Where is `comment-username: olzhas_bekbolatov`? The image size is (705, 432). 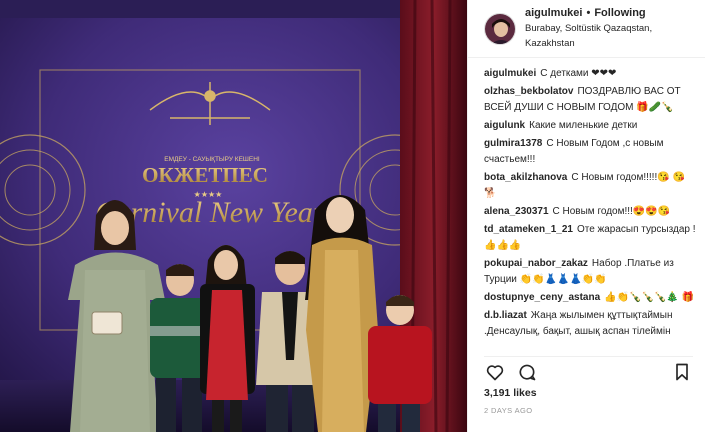
comment-username: olzhas_bekbolatov is located at coordinates (528, 91).